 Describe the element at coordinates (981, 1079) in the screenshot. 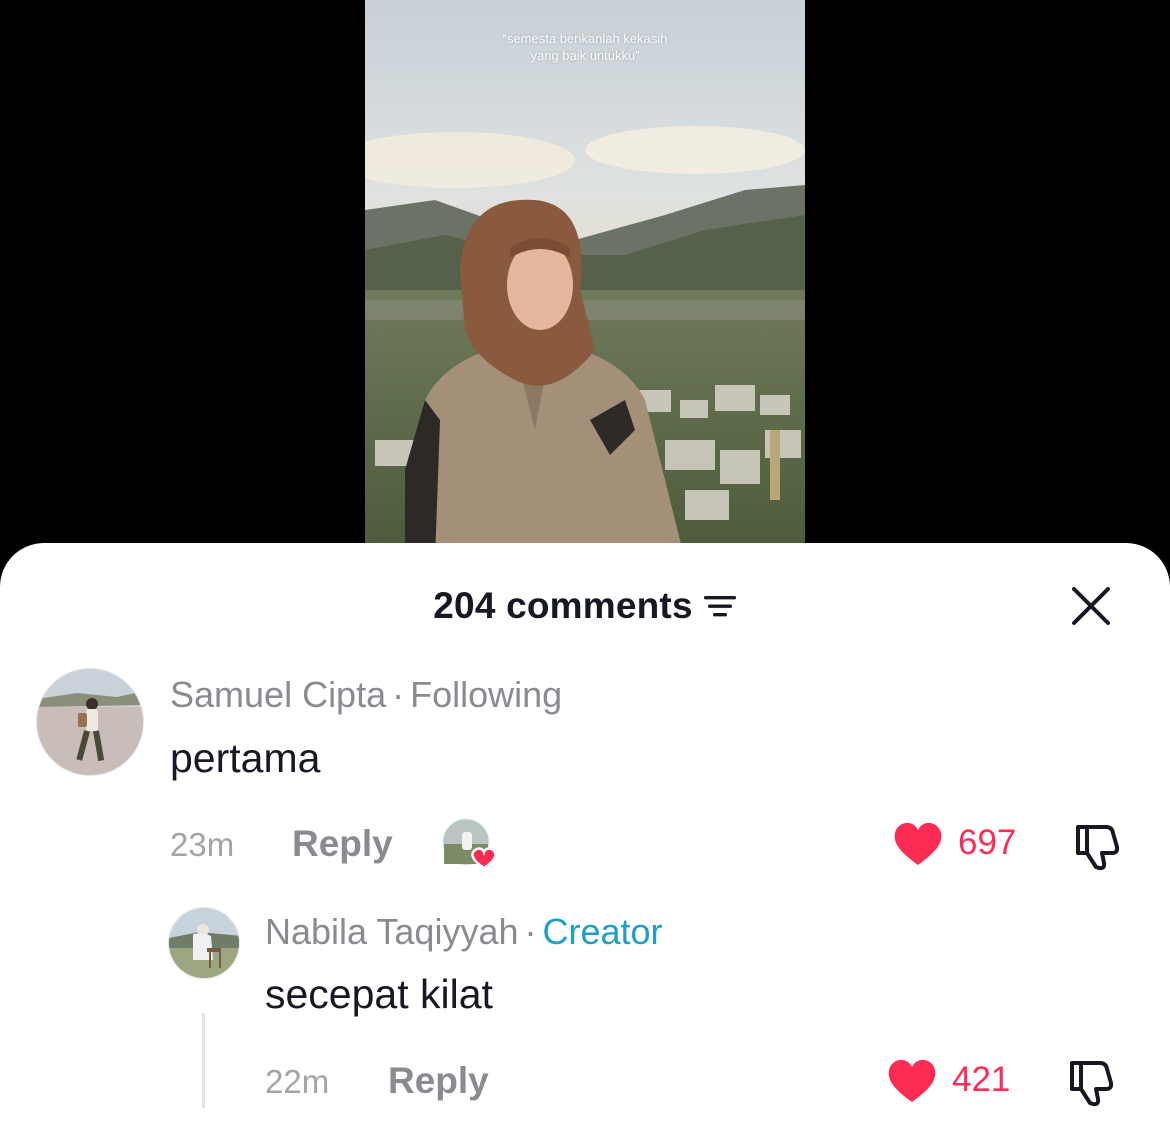

I see `like-count: 421` at that location.